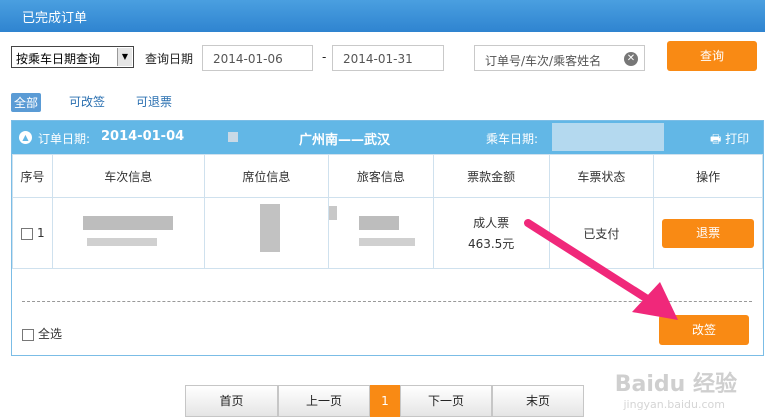 This screenshot has width=765, height=417. I want to click on watermark-logo: Baidu 经验, so click(675, 384).